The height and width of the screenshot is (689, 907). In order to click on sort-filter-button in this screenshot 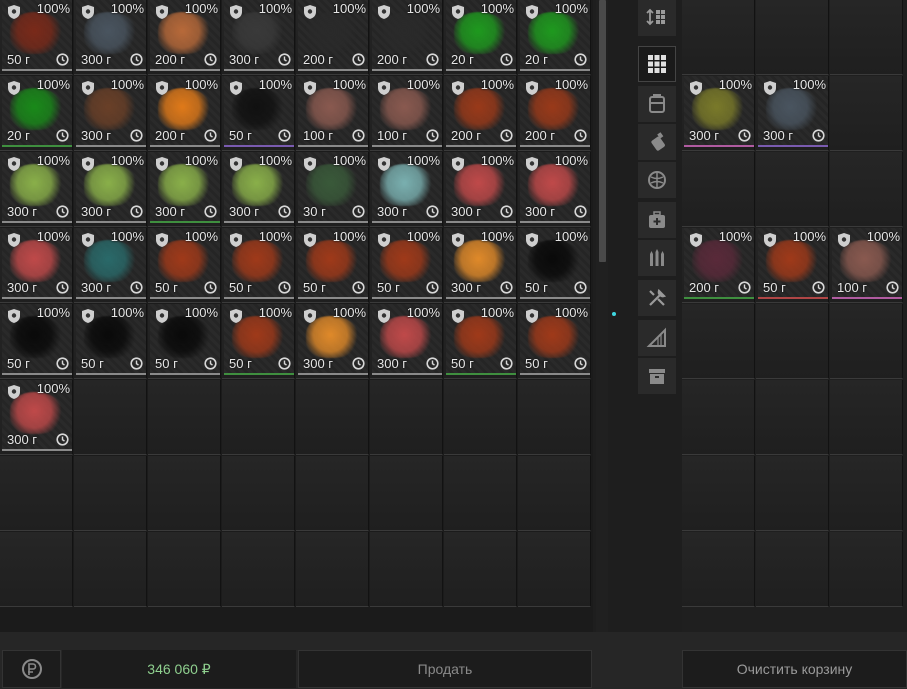, I will do `click(657, 18)`.